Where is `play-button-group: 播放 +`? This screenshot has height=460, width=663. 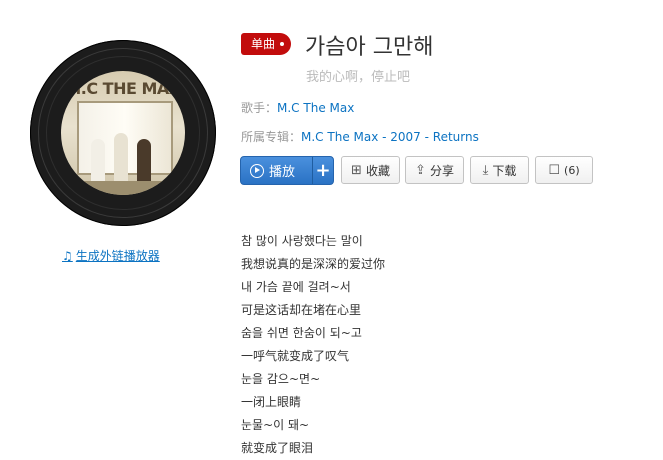 play-button-group: 播放 + is located at coordinates (287, 170).